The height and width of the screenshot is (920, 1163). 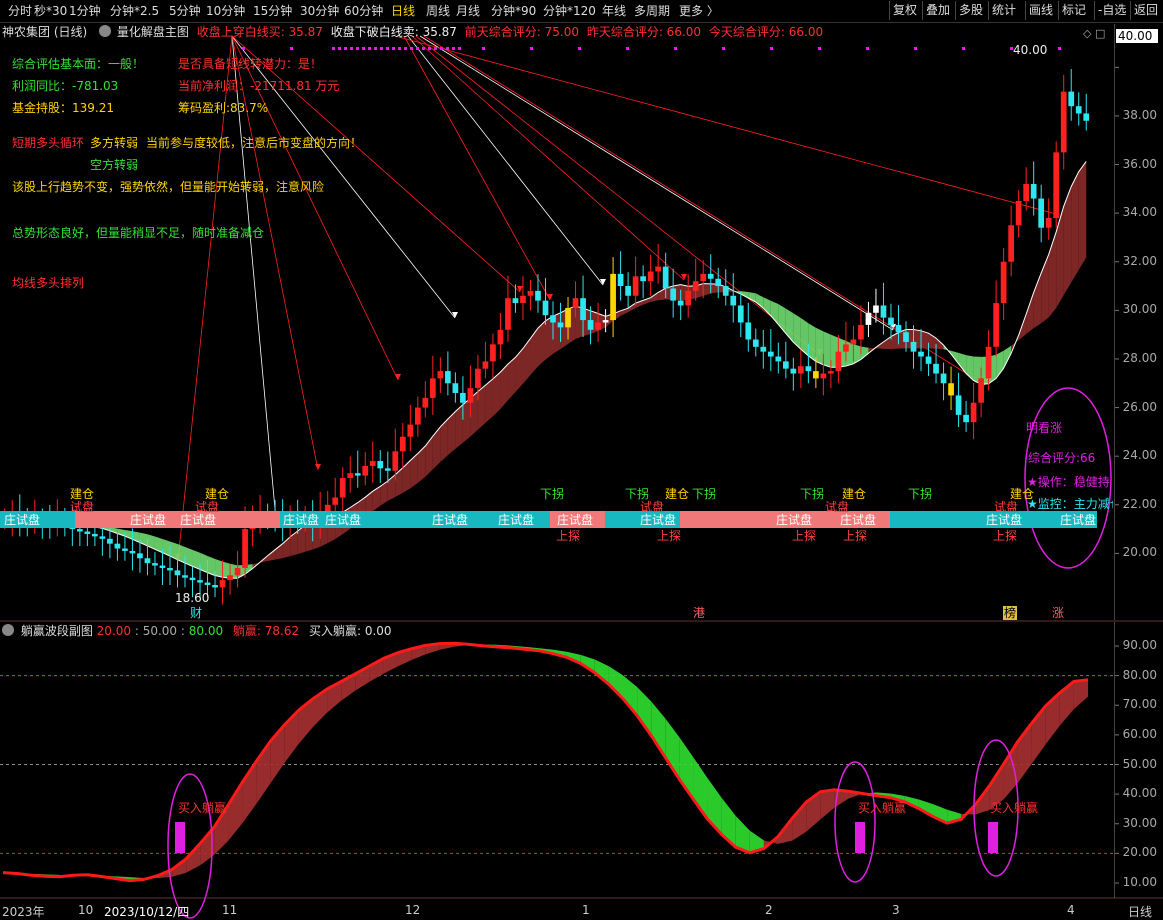 What do you see at coordinates (1140, 911) in the screenshot?
I see `x-tick-9: 日线` at bounding box center [1140, 911].